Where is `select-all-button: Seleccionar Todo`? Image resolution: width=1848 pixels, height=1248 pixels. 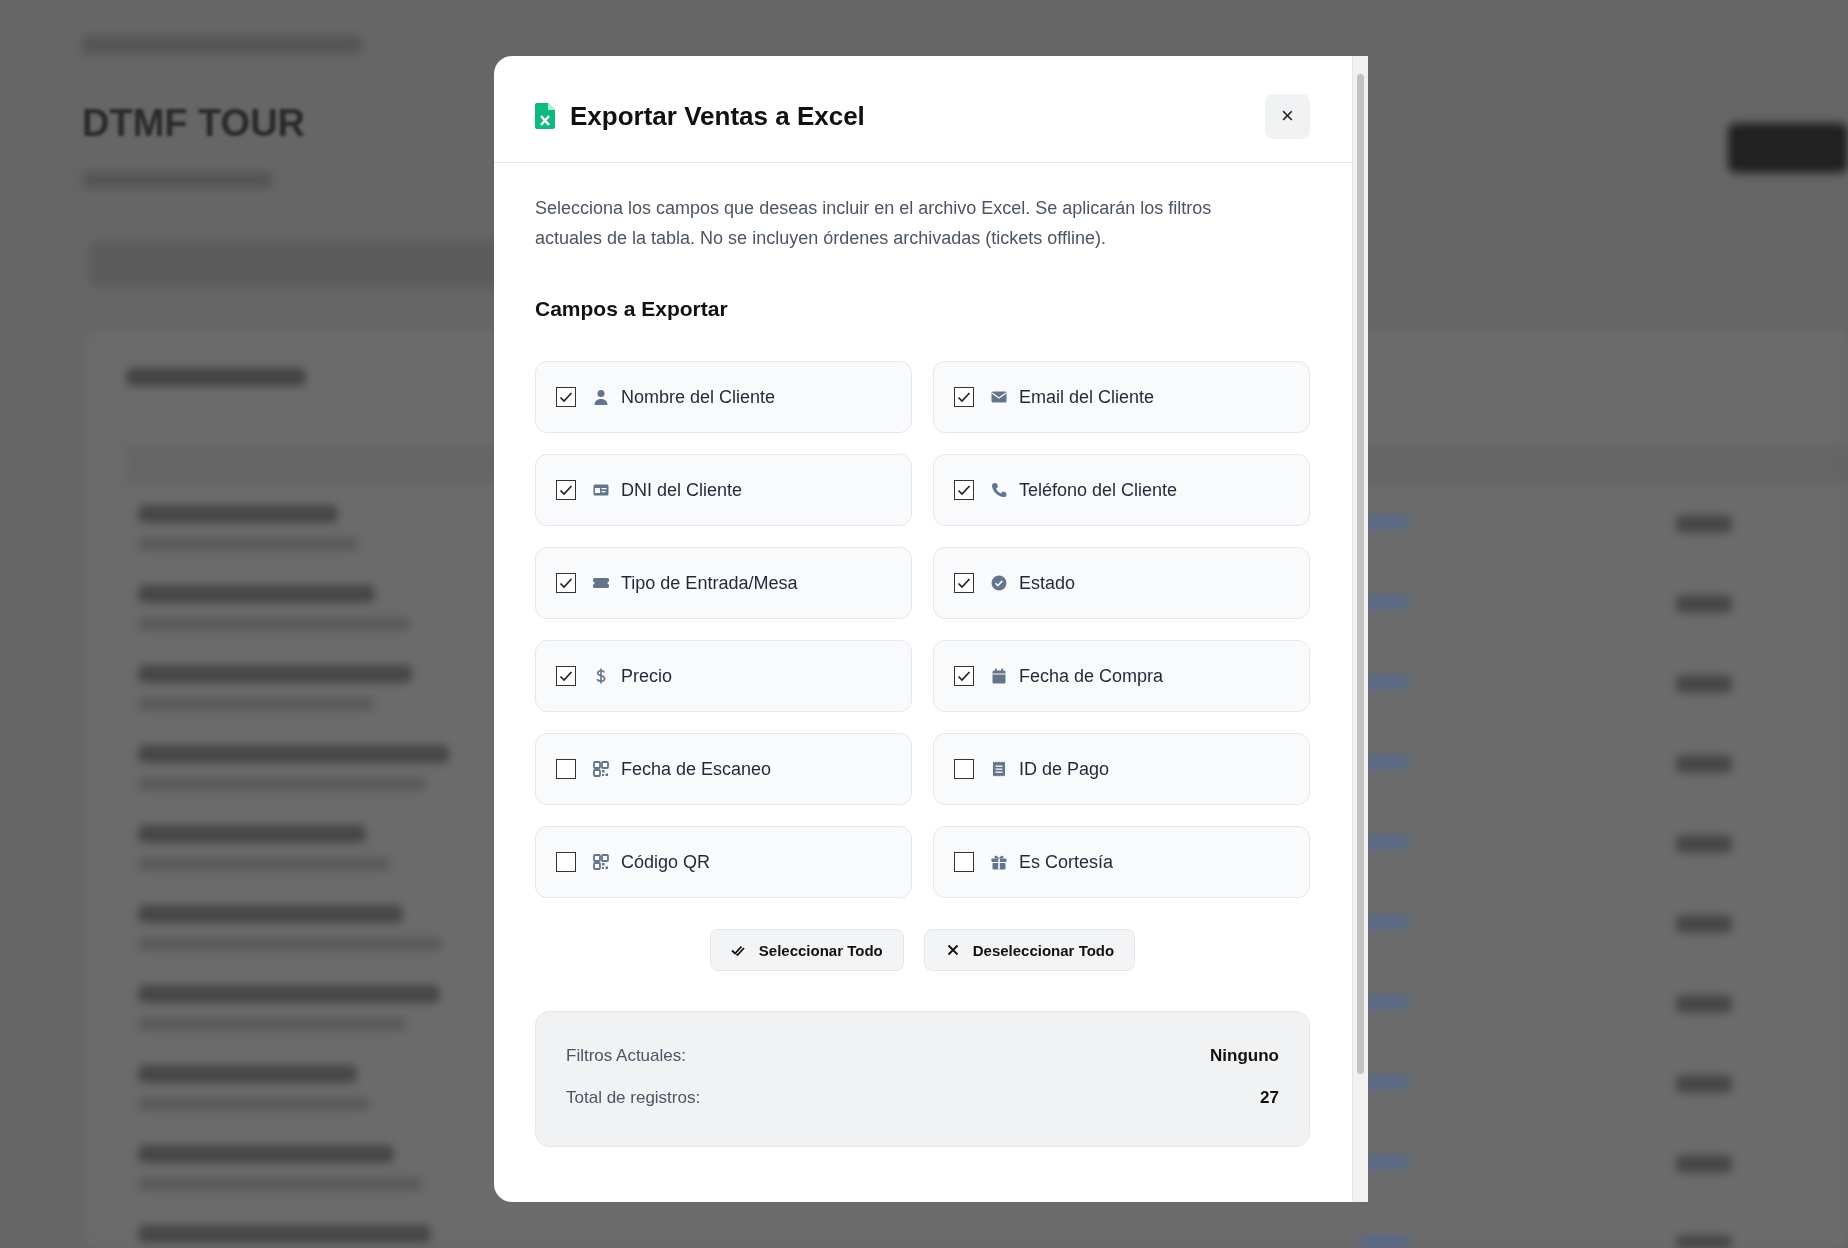 select-all-button: Seleccionar Todo is located at coordinates (806, 950).